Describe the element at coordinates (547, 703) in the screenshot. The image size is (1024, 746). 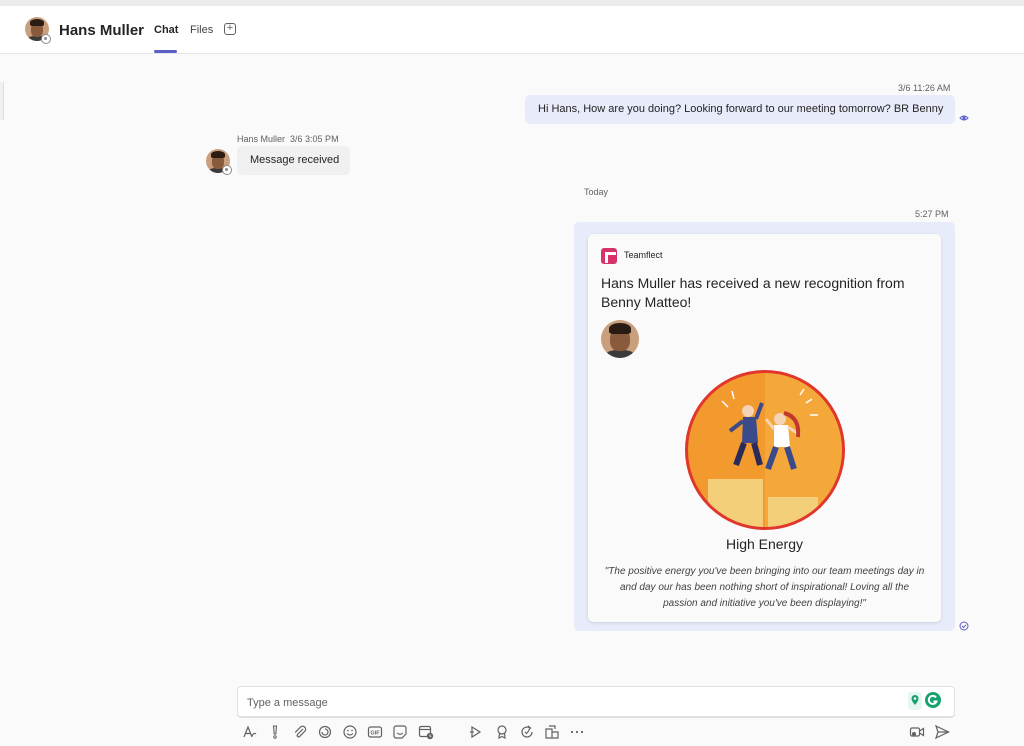
I see `message-input` at that location.